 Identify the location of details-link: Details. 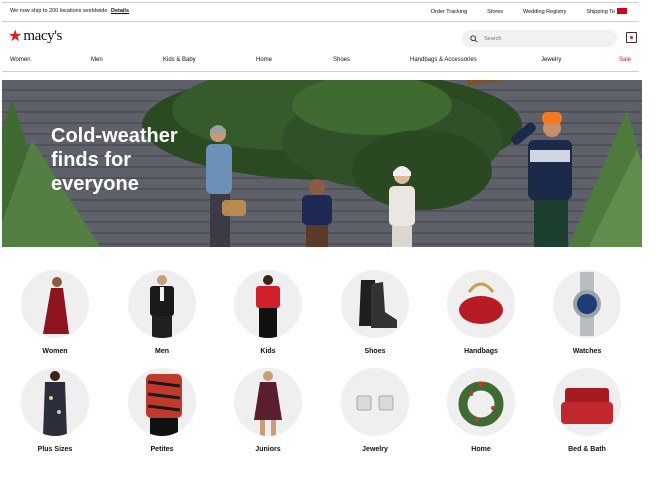
(120, 11).